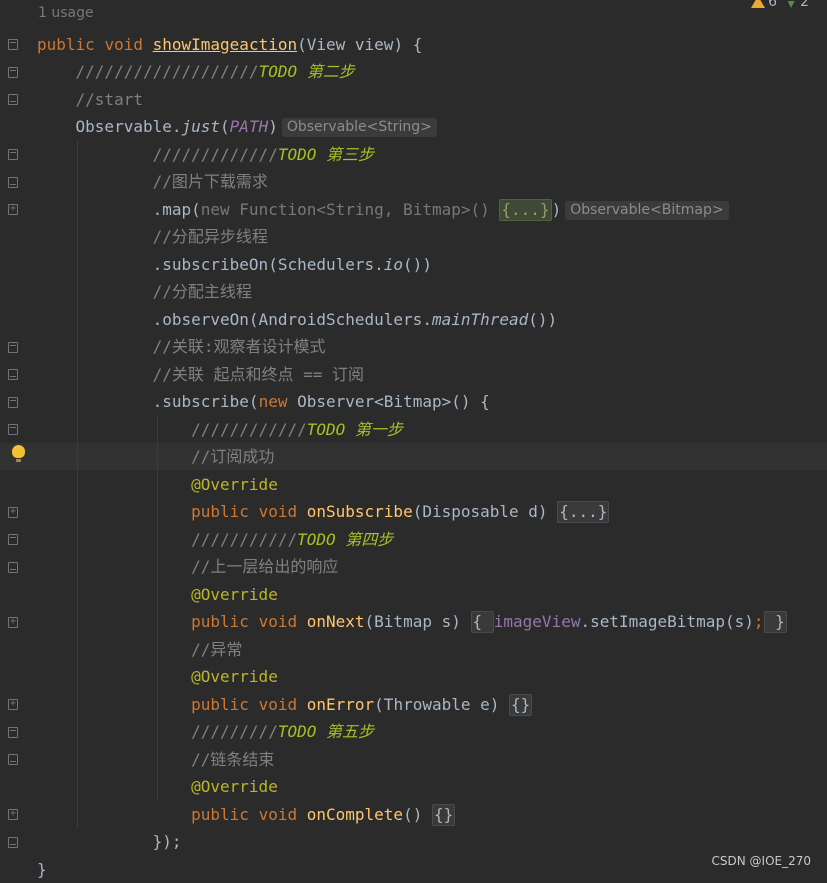 This screenshot has width=827, height=883. I want to click on code-line: //链条结束, so click(413, 759).